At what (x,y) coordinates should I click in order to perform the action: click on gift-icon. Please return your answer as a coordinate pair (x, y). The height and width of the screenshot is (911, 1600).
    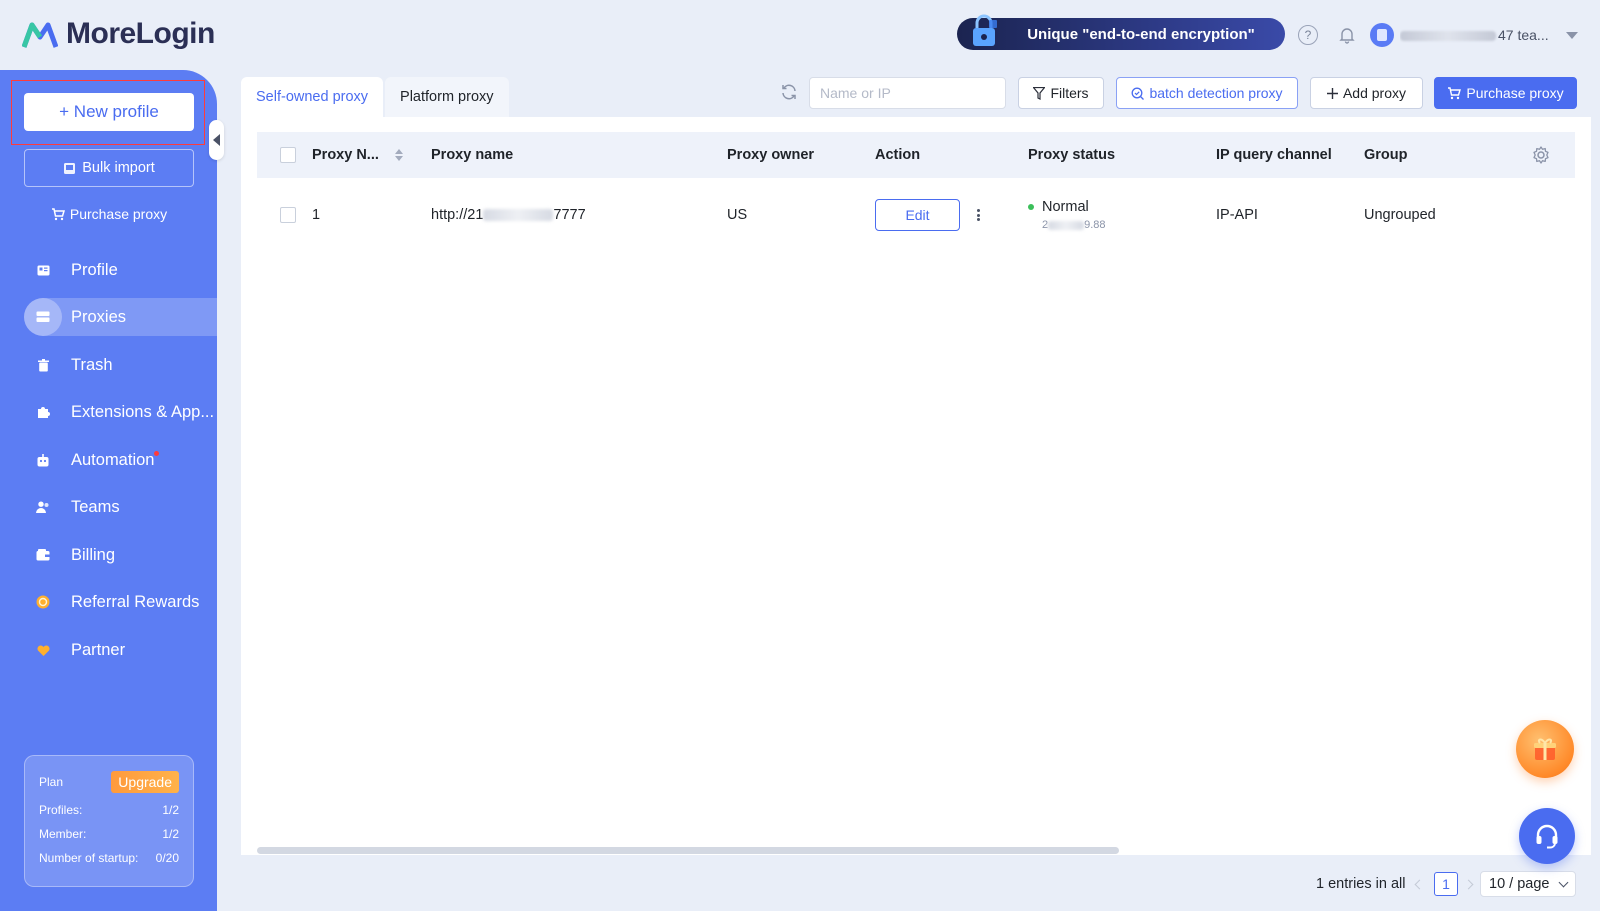
    Looking at the image, I should click on (1545, 749).